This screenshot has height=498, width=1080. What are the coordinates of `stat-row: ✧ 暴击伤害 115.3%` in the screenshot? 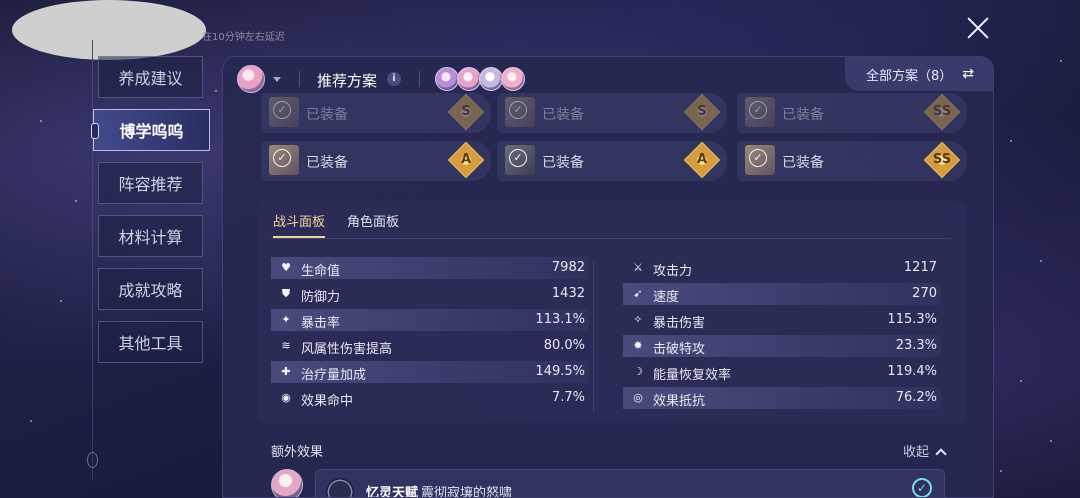 It's located at (782, 320).